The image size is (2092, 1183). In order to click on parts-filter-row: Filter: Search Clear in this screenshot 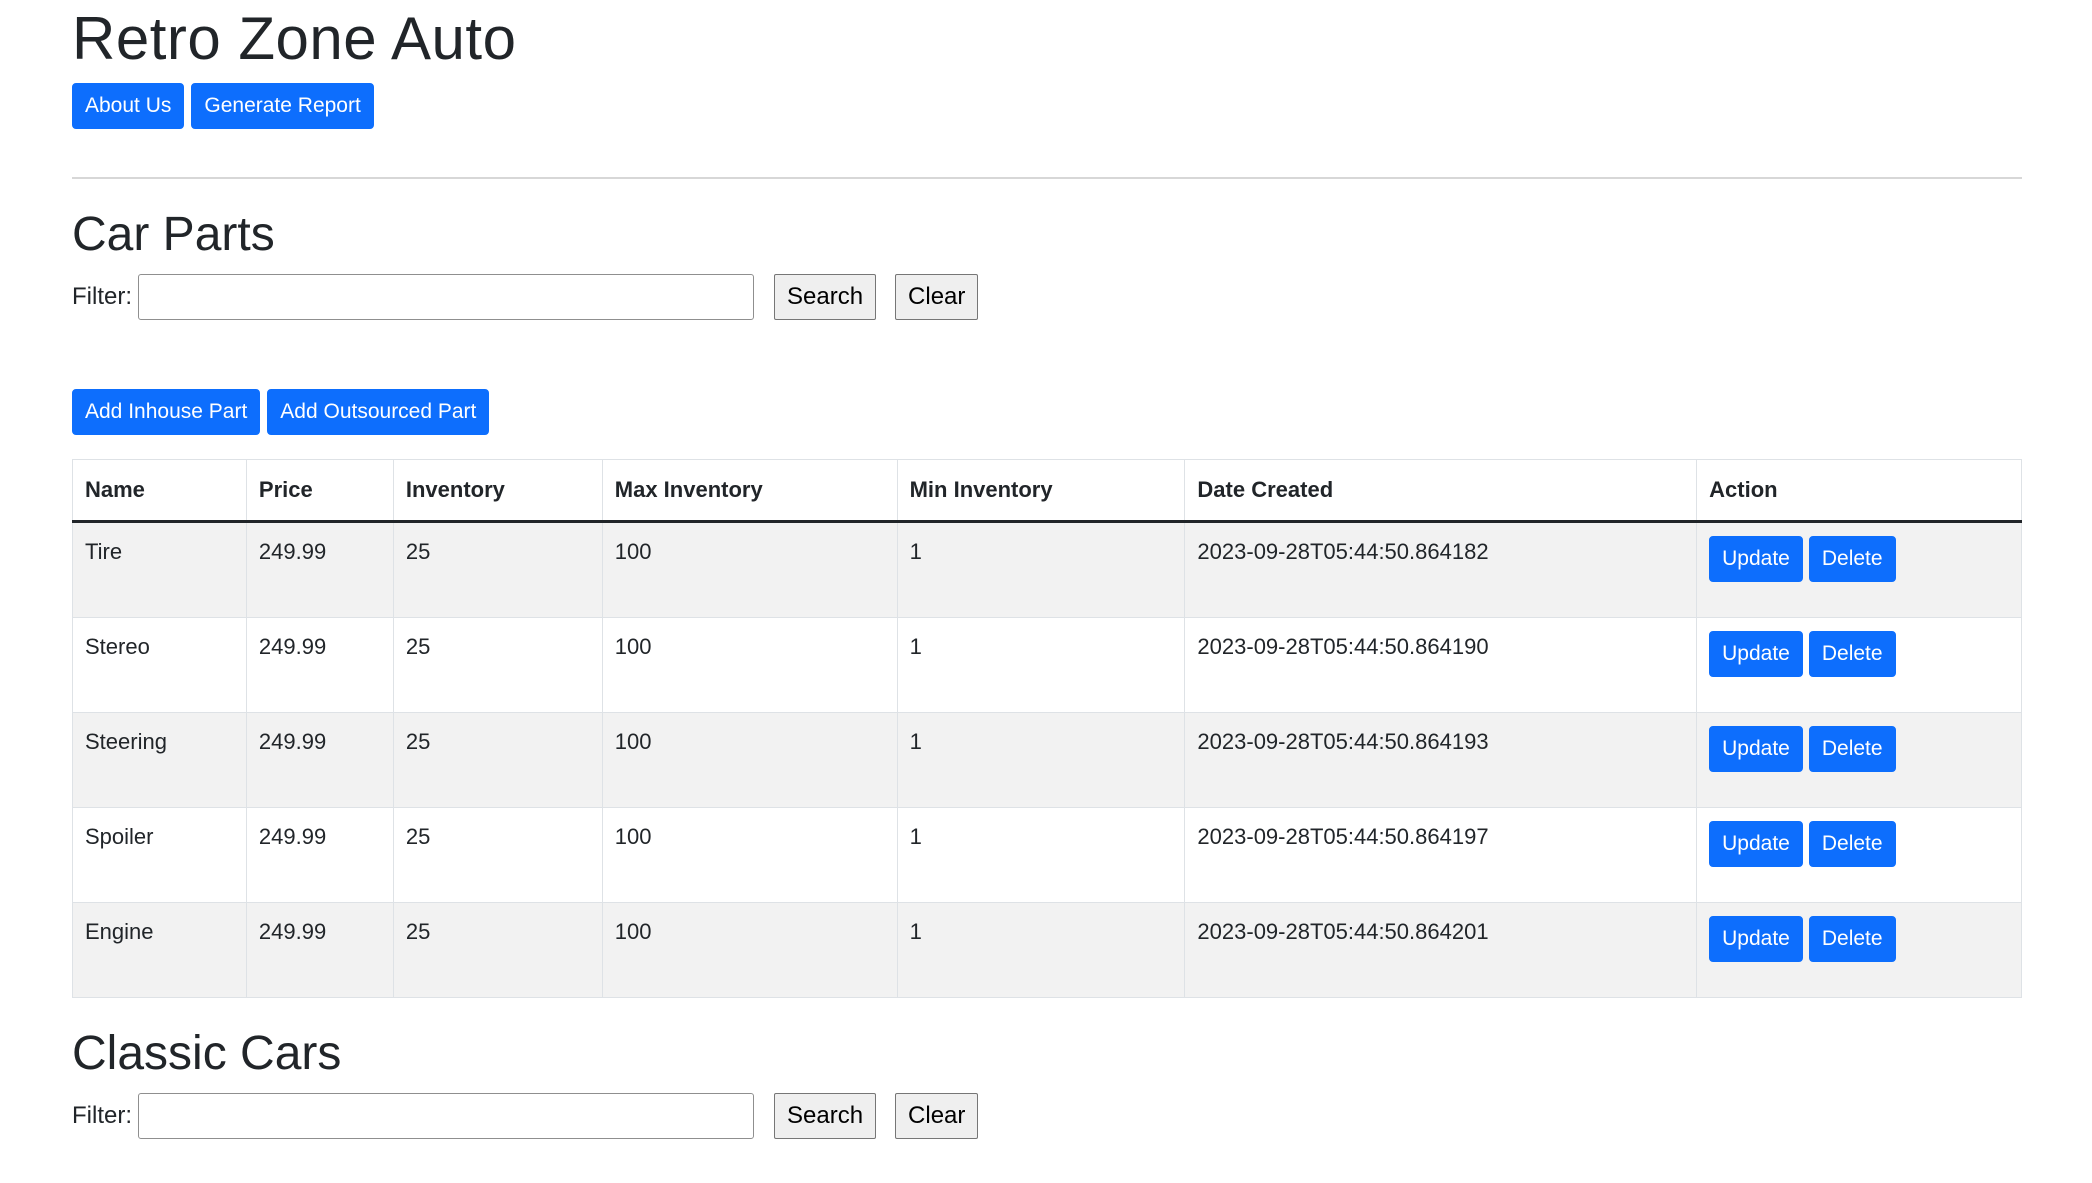, I will do `click(1047, 297)`.